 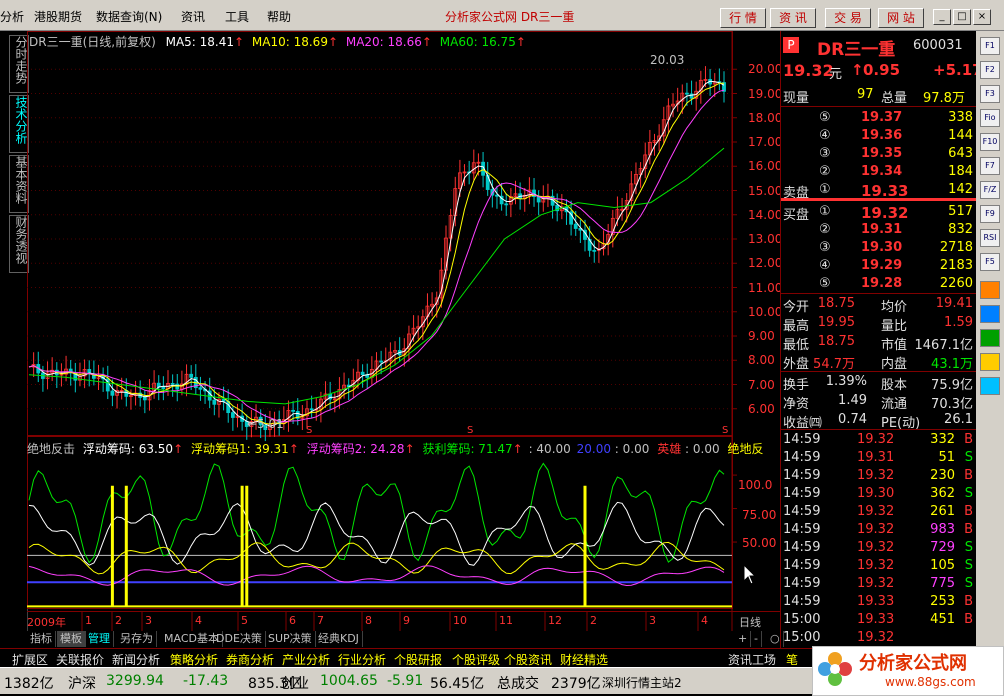 What do you see at coordinates (792, 659) in the screenshot?
I see `func-item: 笔` at bounding box center [792, 659].